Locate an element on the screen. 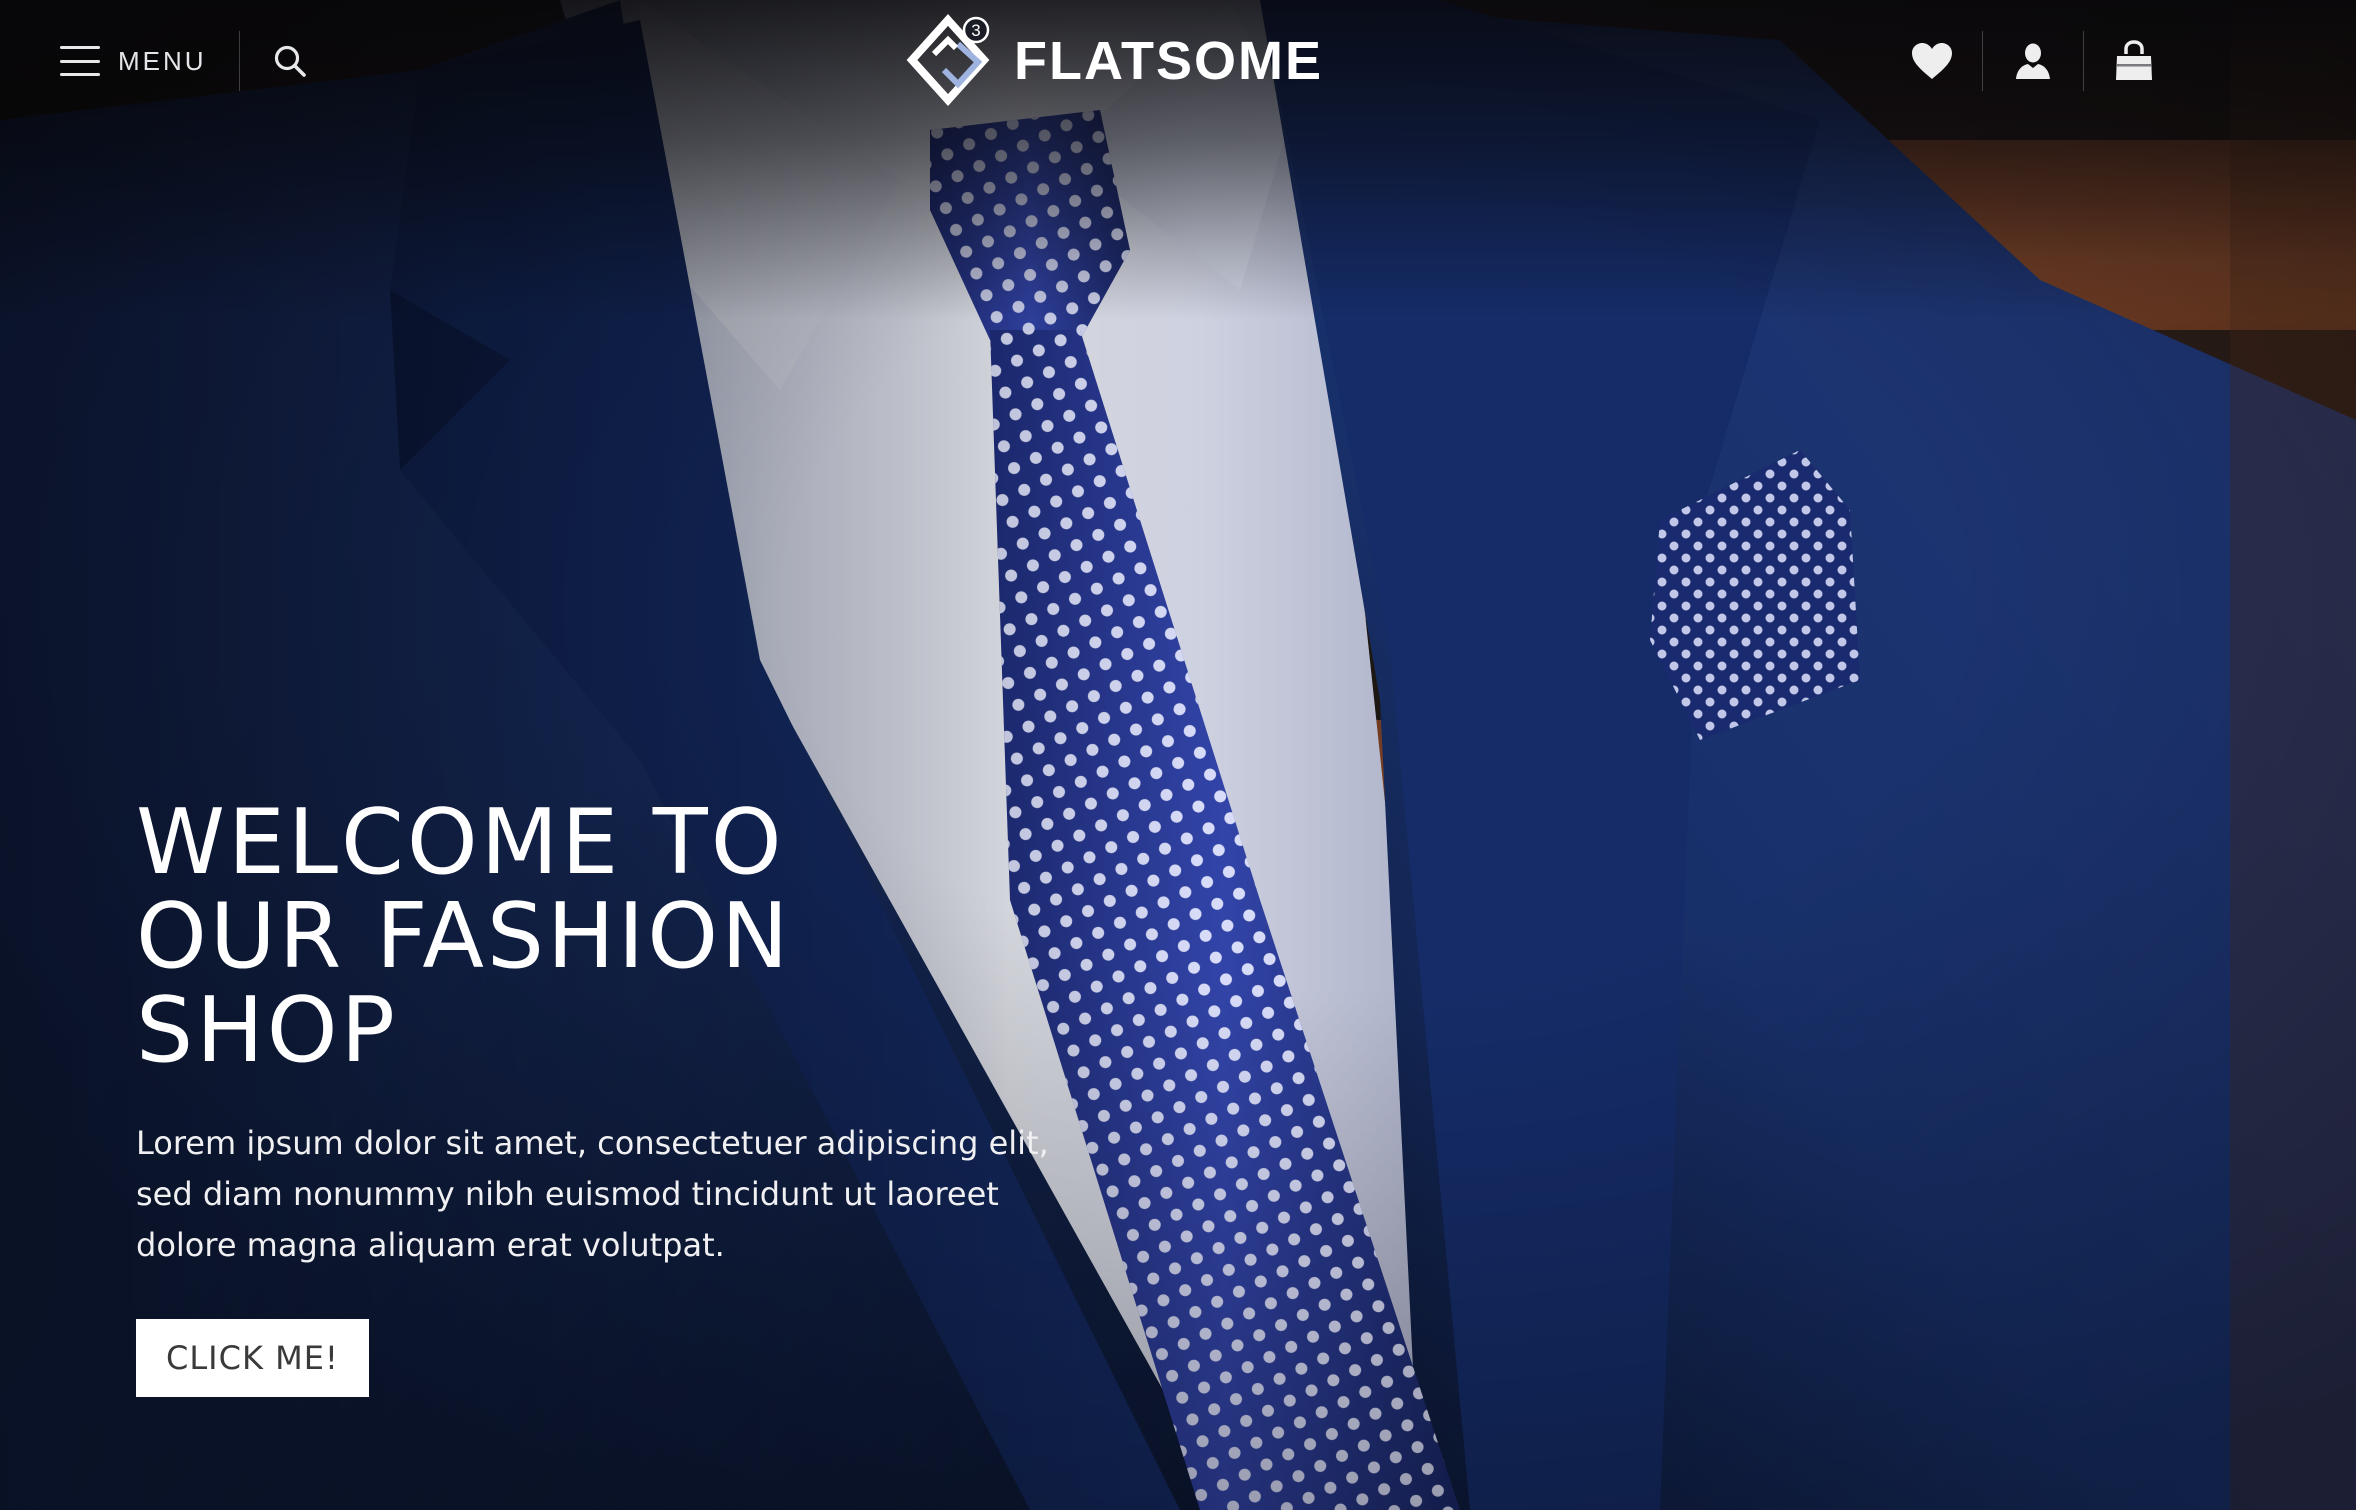 This screenshot has height=1510, width=2356. user-icon is located at coordinates (2033, 61).